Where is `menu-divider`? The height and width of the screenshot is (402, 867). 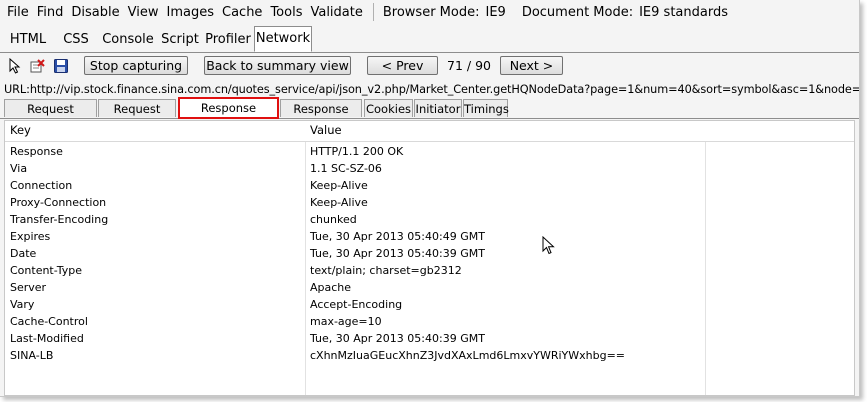 menu-divider is located at coordinates (373, 12).